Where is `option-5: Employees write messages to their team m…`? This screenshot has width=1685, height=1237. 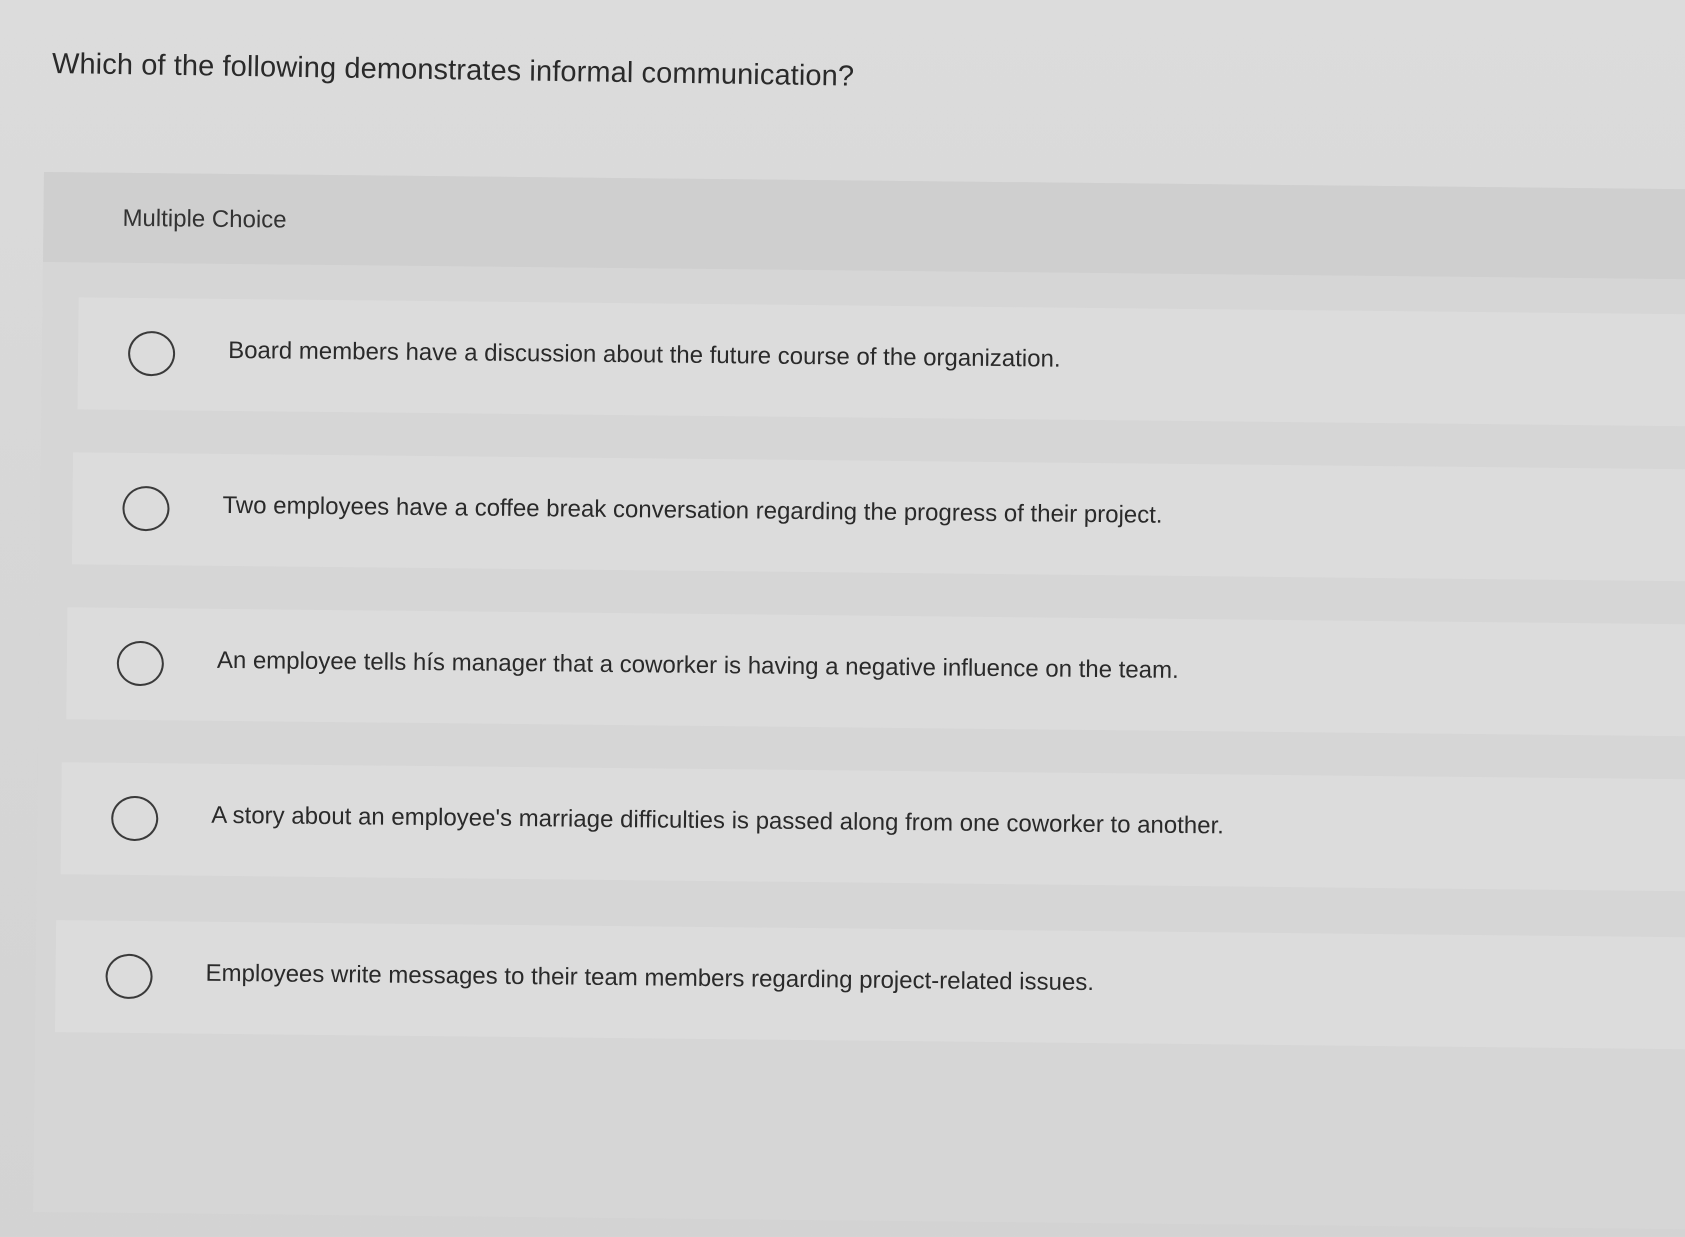
option-5: Employees write messages to their team m… is located at coordinates (869, 985).